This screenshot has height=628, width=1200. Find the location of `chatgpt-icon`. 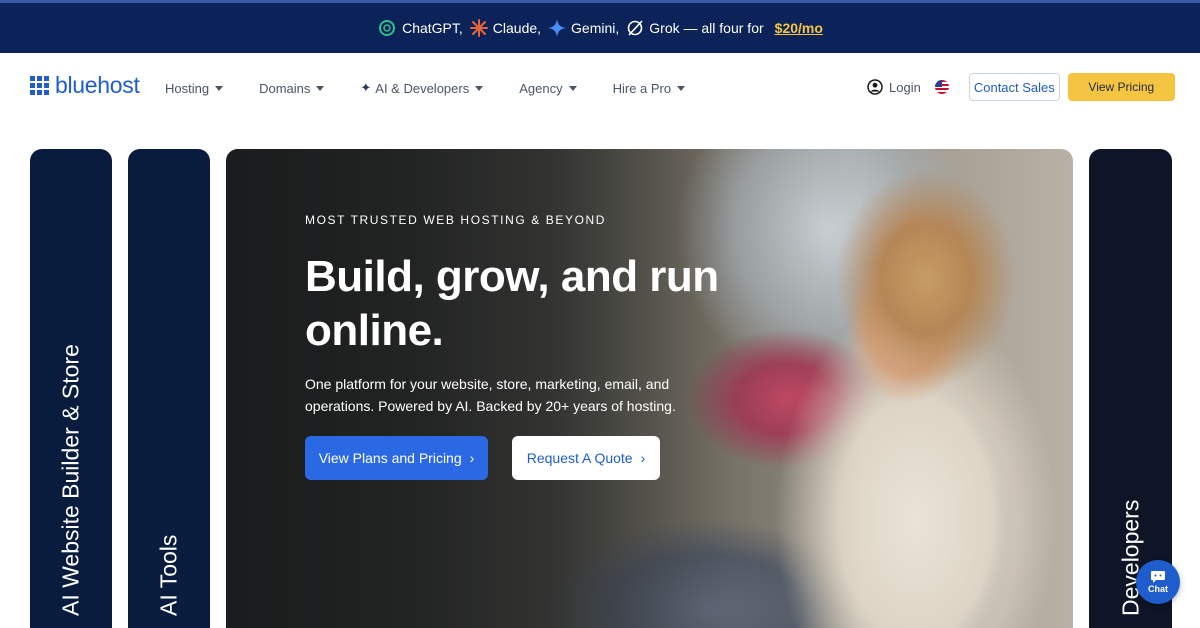

chatgpt-icon is located at coordinates (387, 28).